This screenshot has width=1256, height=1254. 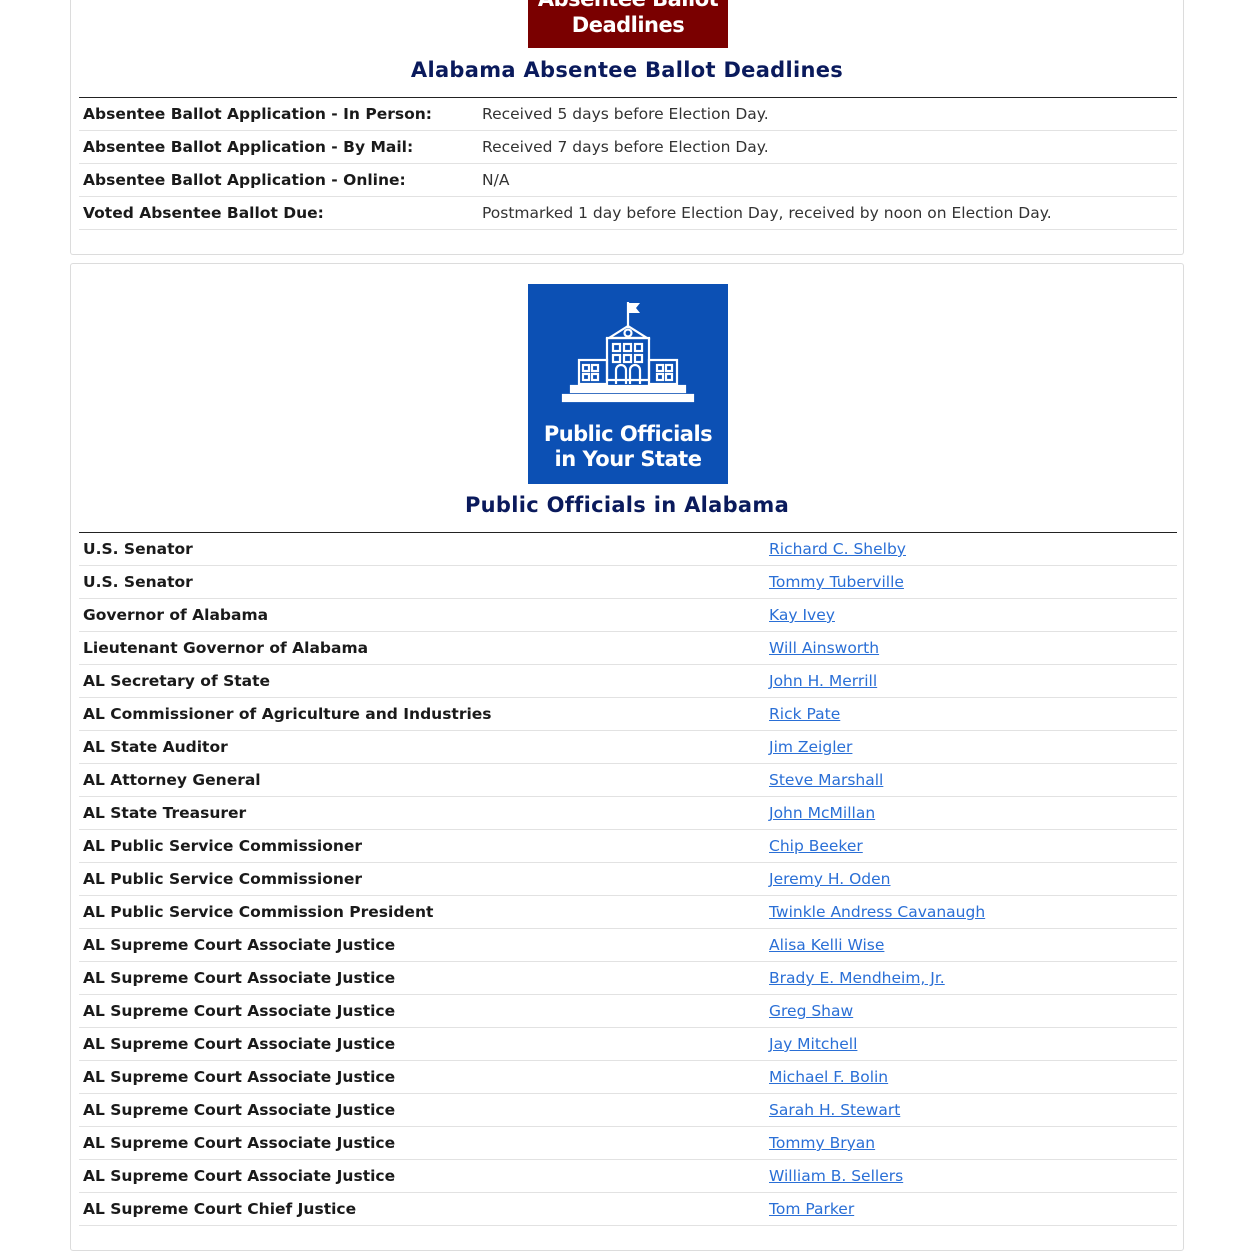 What do you see at coordinates (826, 945) in the screenshot?
I see `official-name-link: Alisa Kelli Wise` at bounding box center [826, 945].